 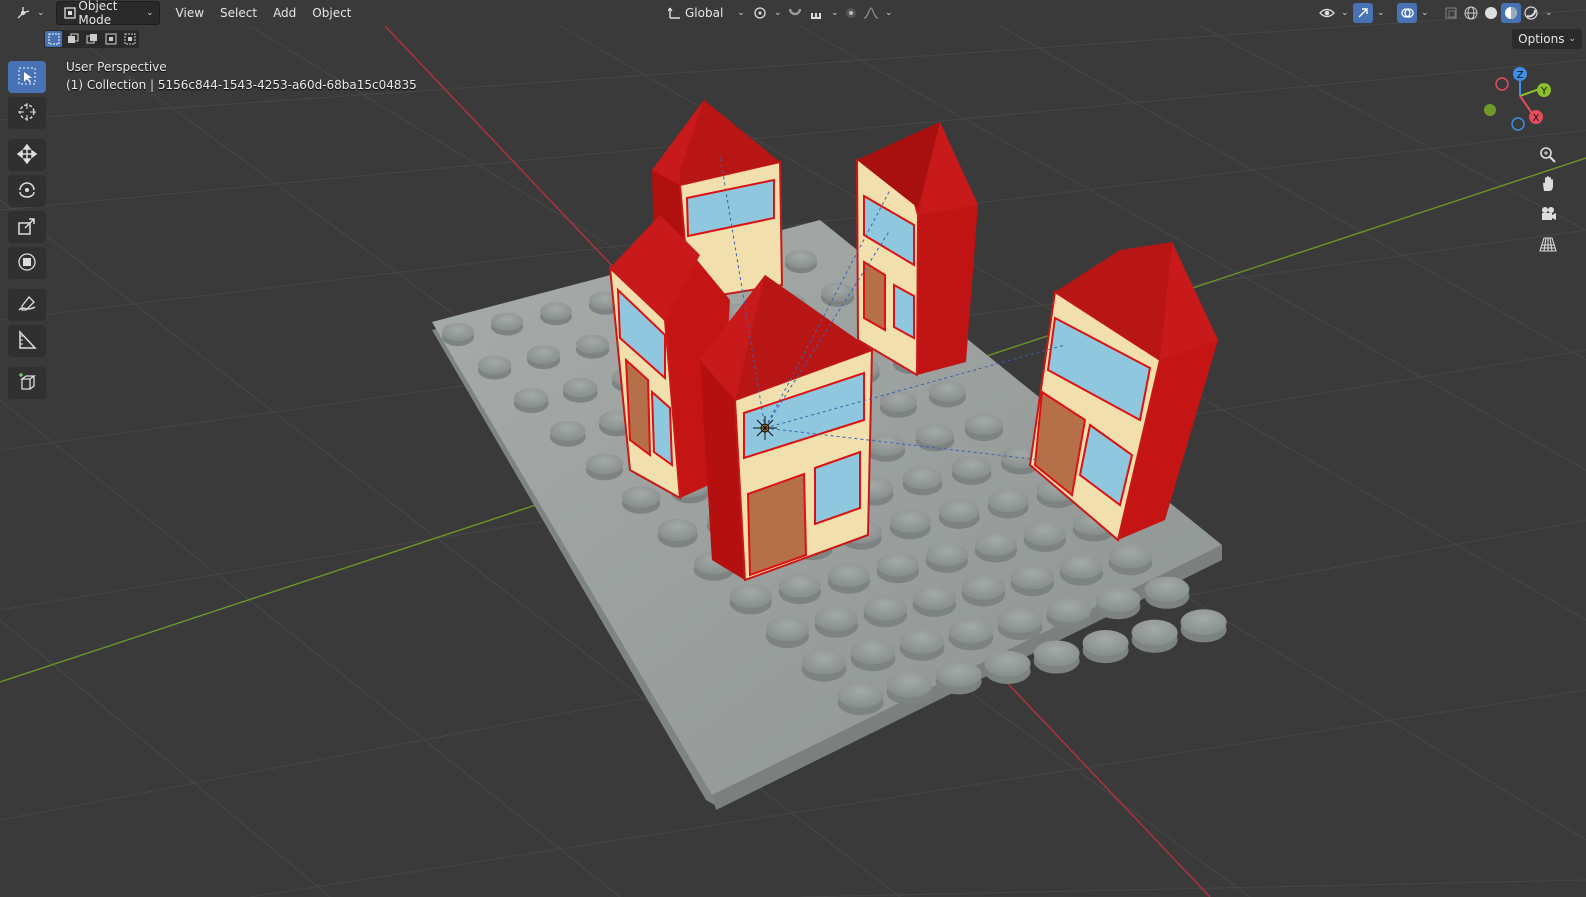 I want to click on select-subtract-icon, so click(x=91, y=39).